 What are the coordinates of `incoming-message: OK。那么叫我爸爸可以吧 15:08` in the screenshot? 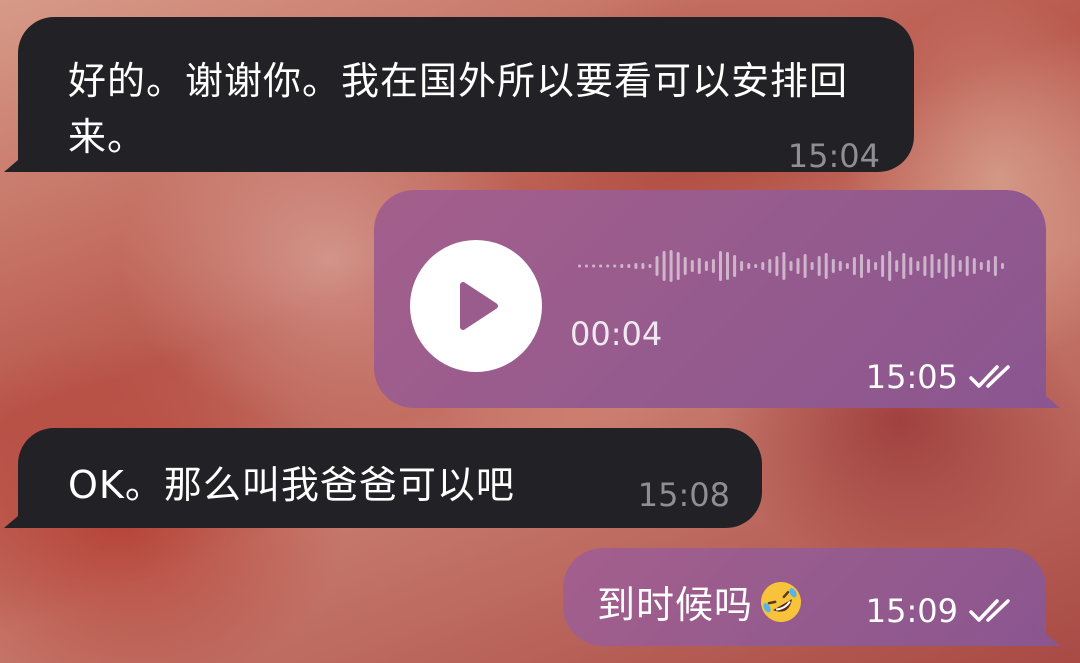 It's located at (383, 478).